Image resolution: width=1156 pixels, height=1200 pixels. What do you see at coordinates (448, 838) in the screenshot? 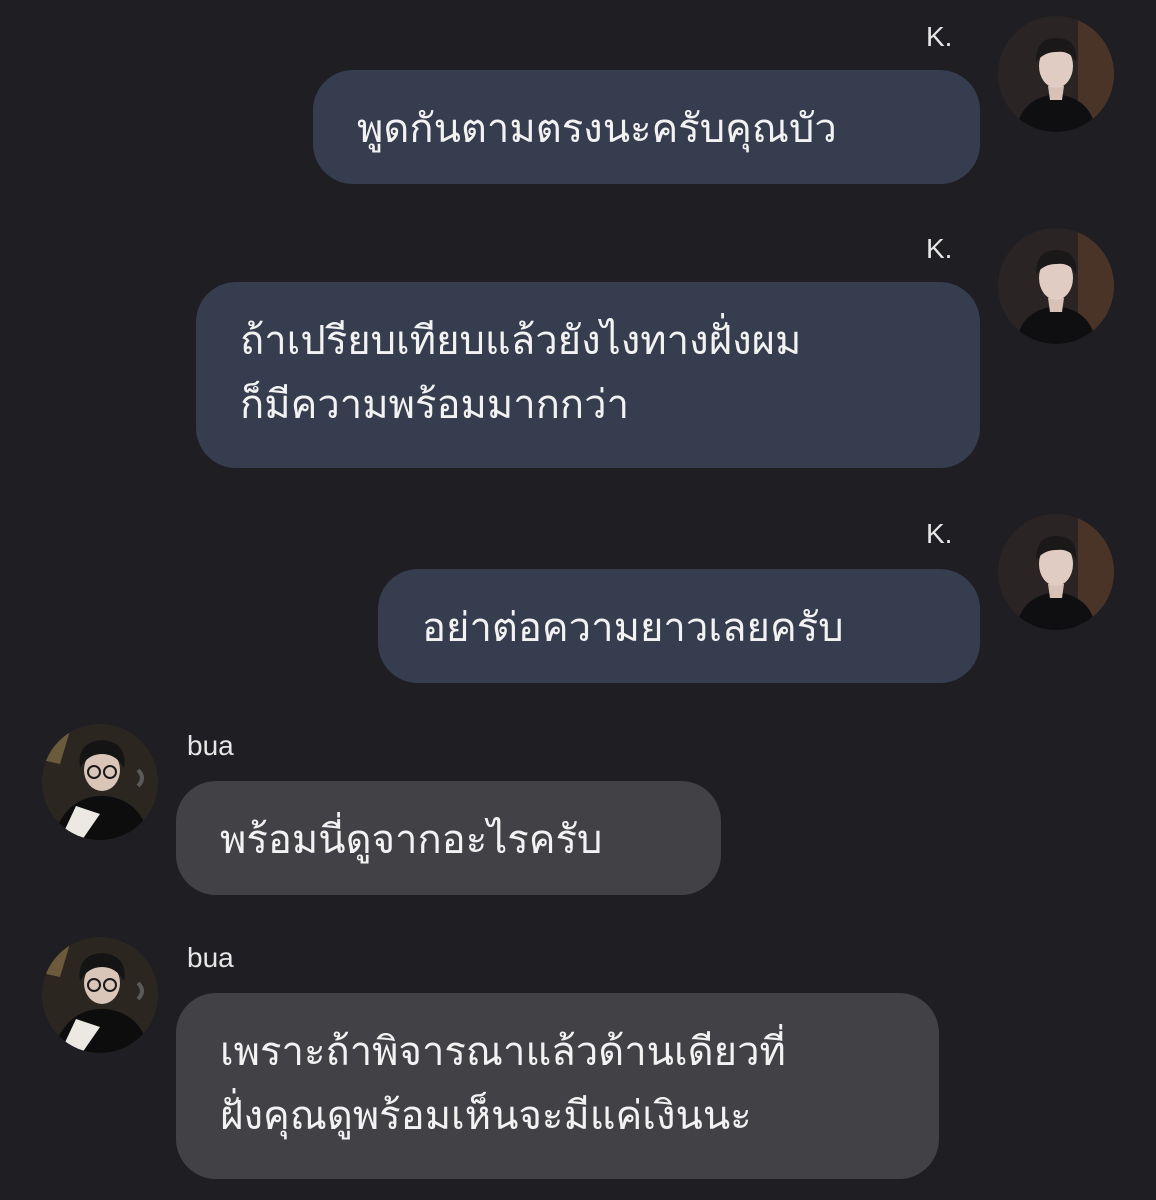
I see `message-bubble: พร้อมนี่ดูจากอะไรครับ` at bounding box center [448, 838].